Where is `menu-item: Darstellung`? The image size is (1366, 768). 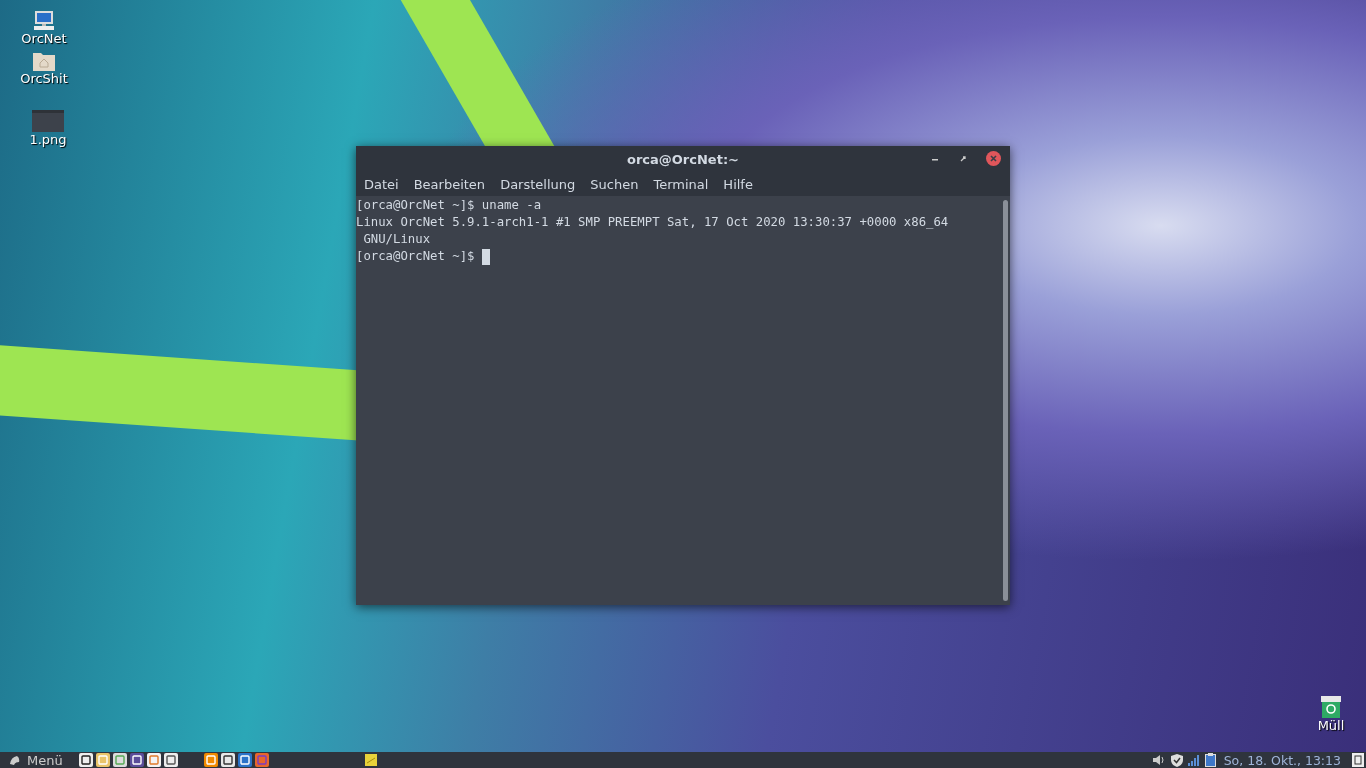 menu-item: Darstellung is located at coordinates (538, 184).